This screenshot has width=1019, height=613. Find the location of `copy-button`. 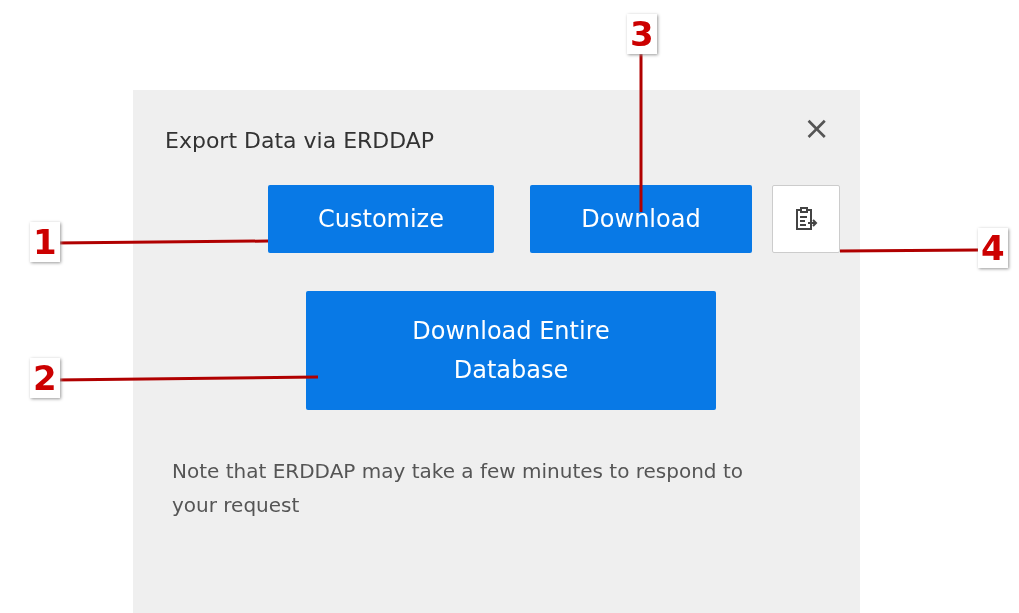

copy-button is located at coordinates (806, 219).